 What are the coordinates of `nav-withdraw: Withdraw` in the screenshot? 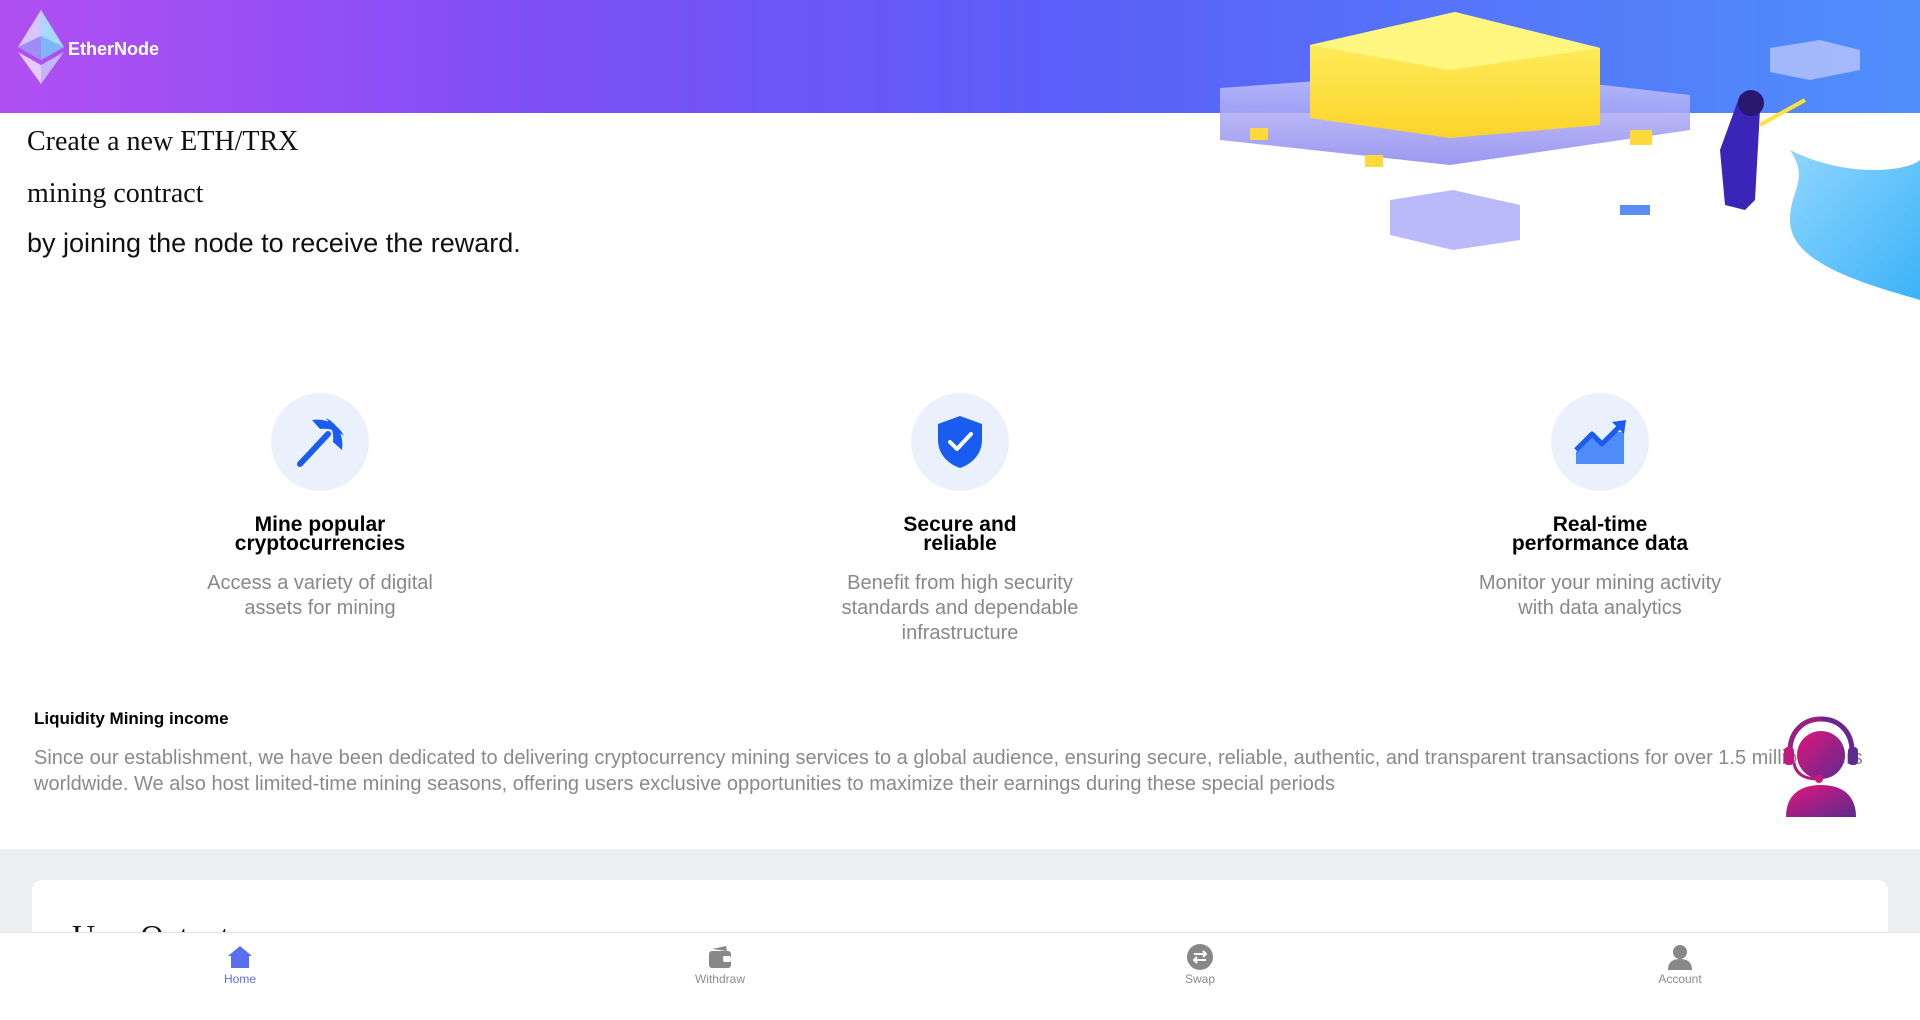 It's located at (720, 964).